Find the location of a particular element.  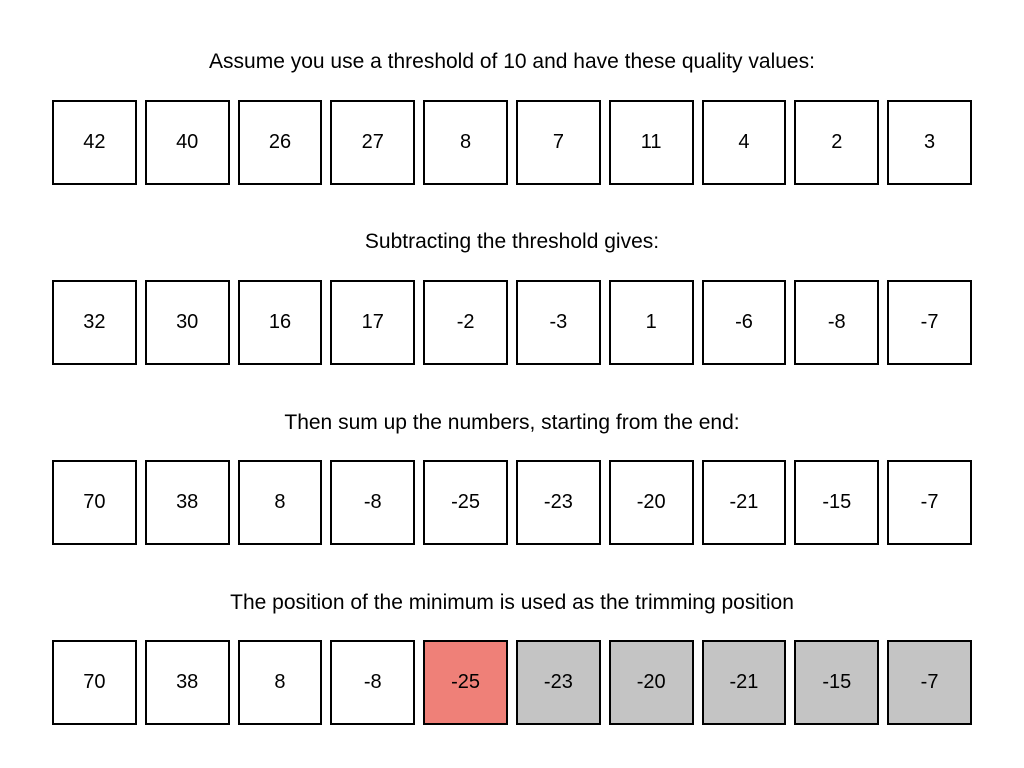

value-cell: 11 is located at coordinates (651, 142).